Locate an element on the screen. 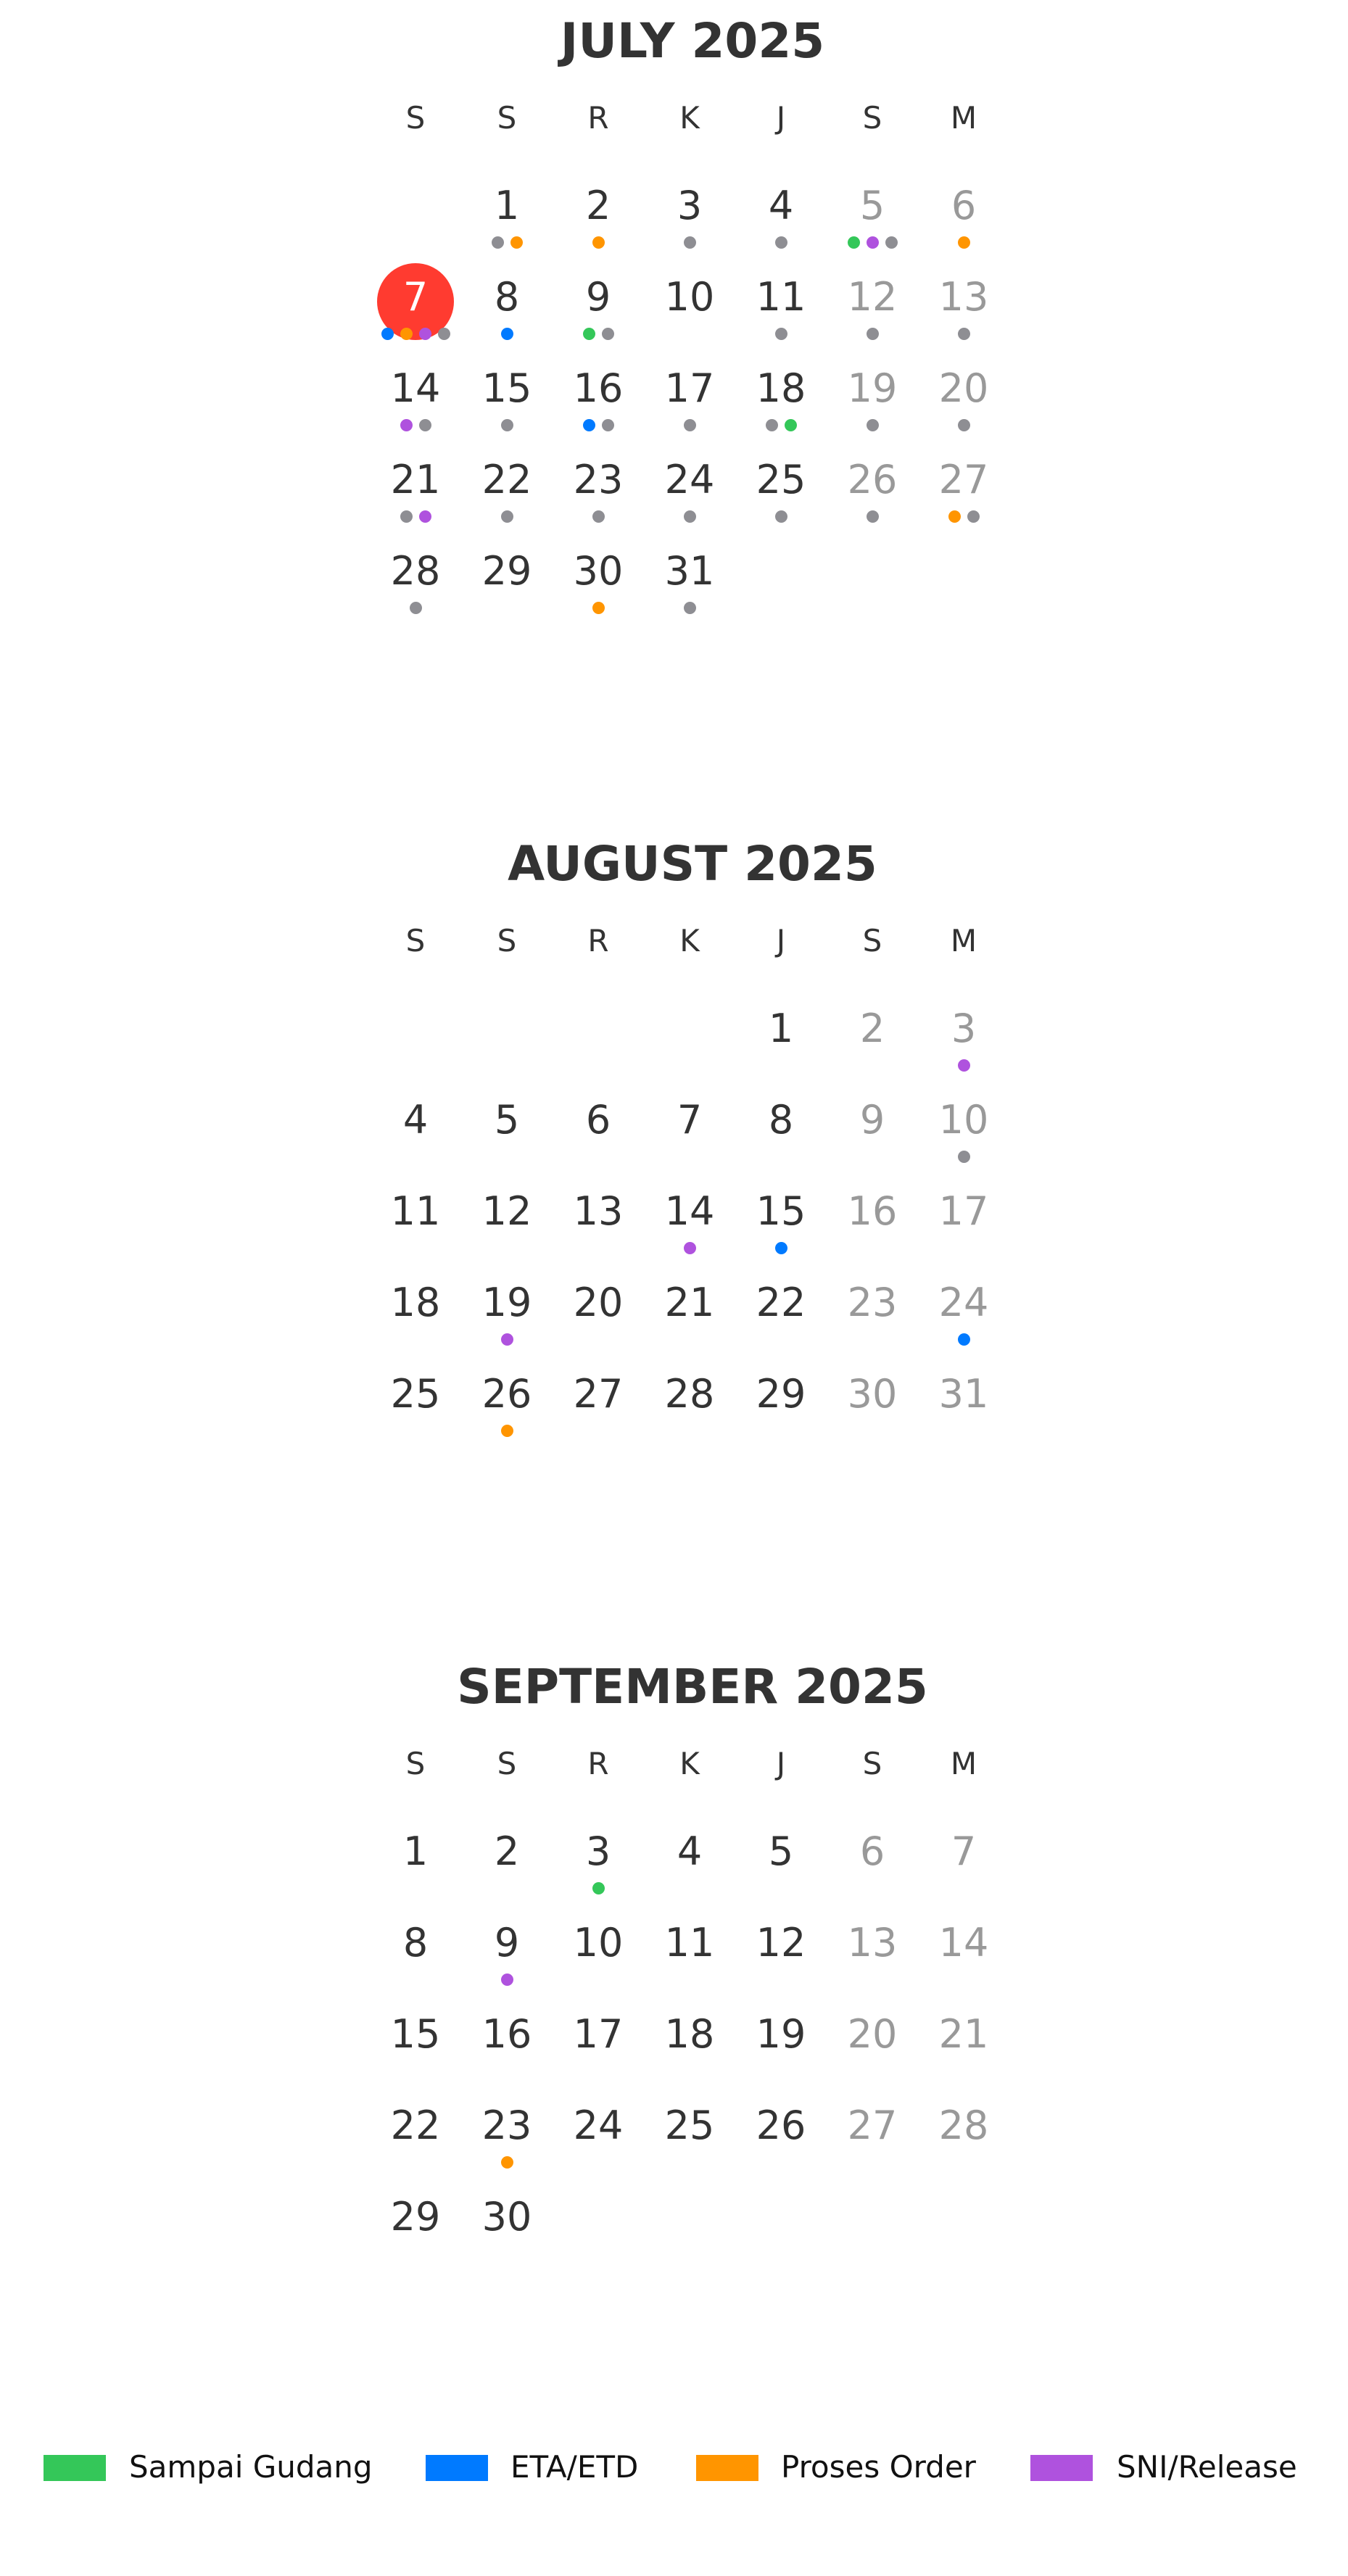  day-number: 21 is located at coordinates (963, 2034).